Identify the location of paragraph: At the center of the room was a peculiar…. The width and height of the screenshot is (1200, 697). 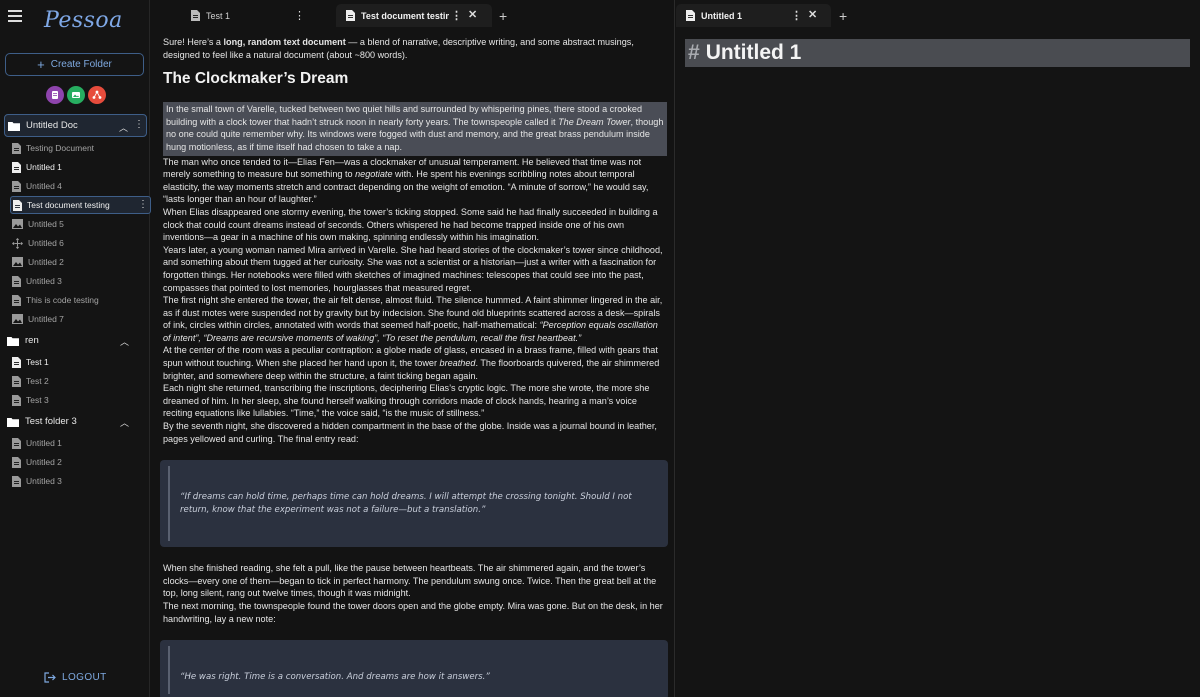
(415, 363).